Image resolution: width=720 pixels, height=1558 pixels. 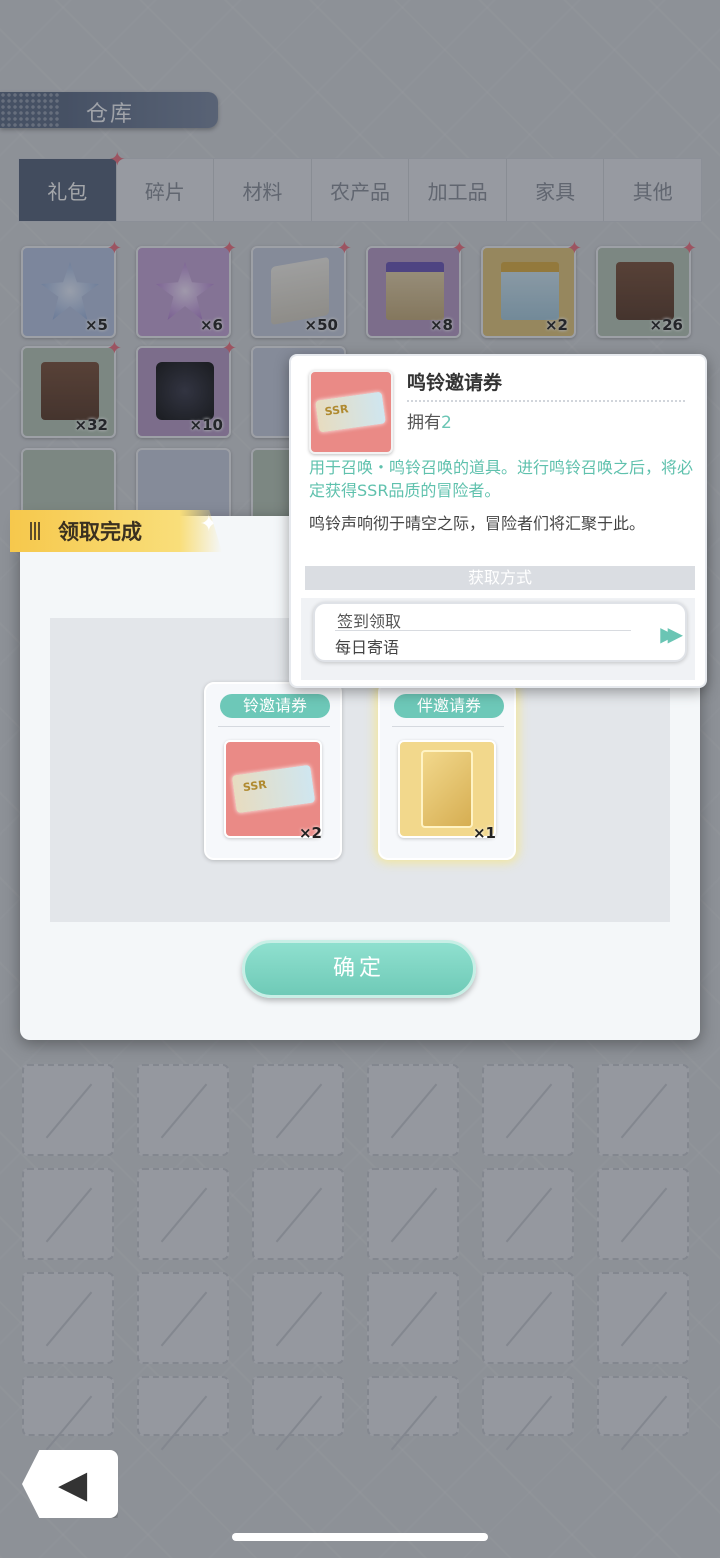 I want to click on source-entry: 签到领取 每日寄语 ▶▶, so click(x=500, y=632).